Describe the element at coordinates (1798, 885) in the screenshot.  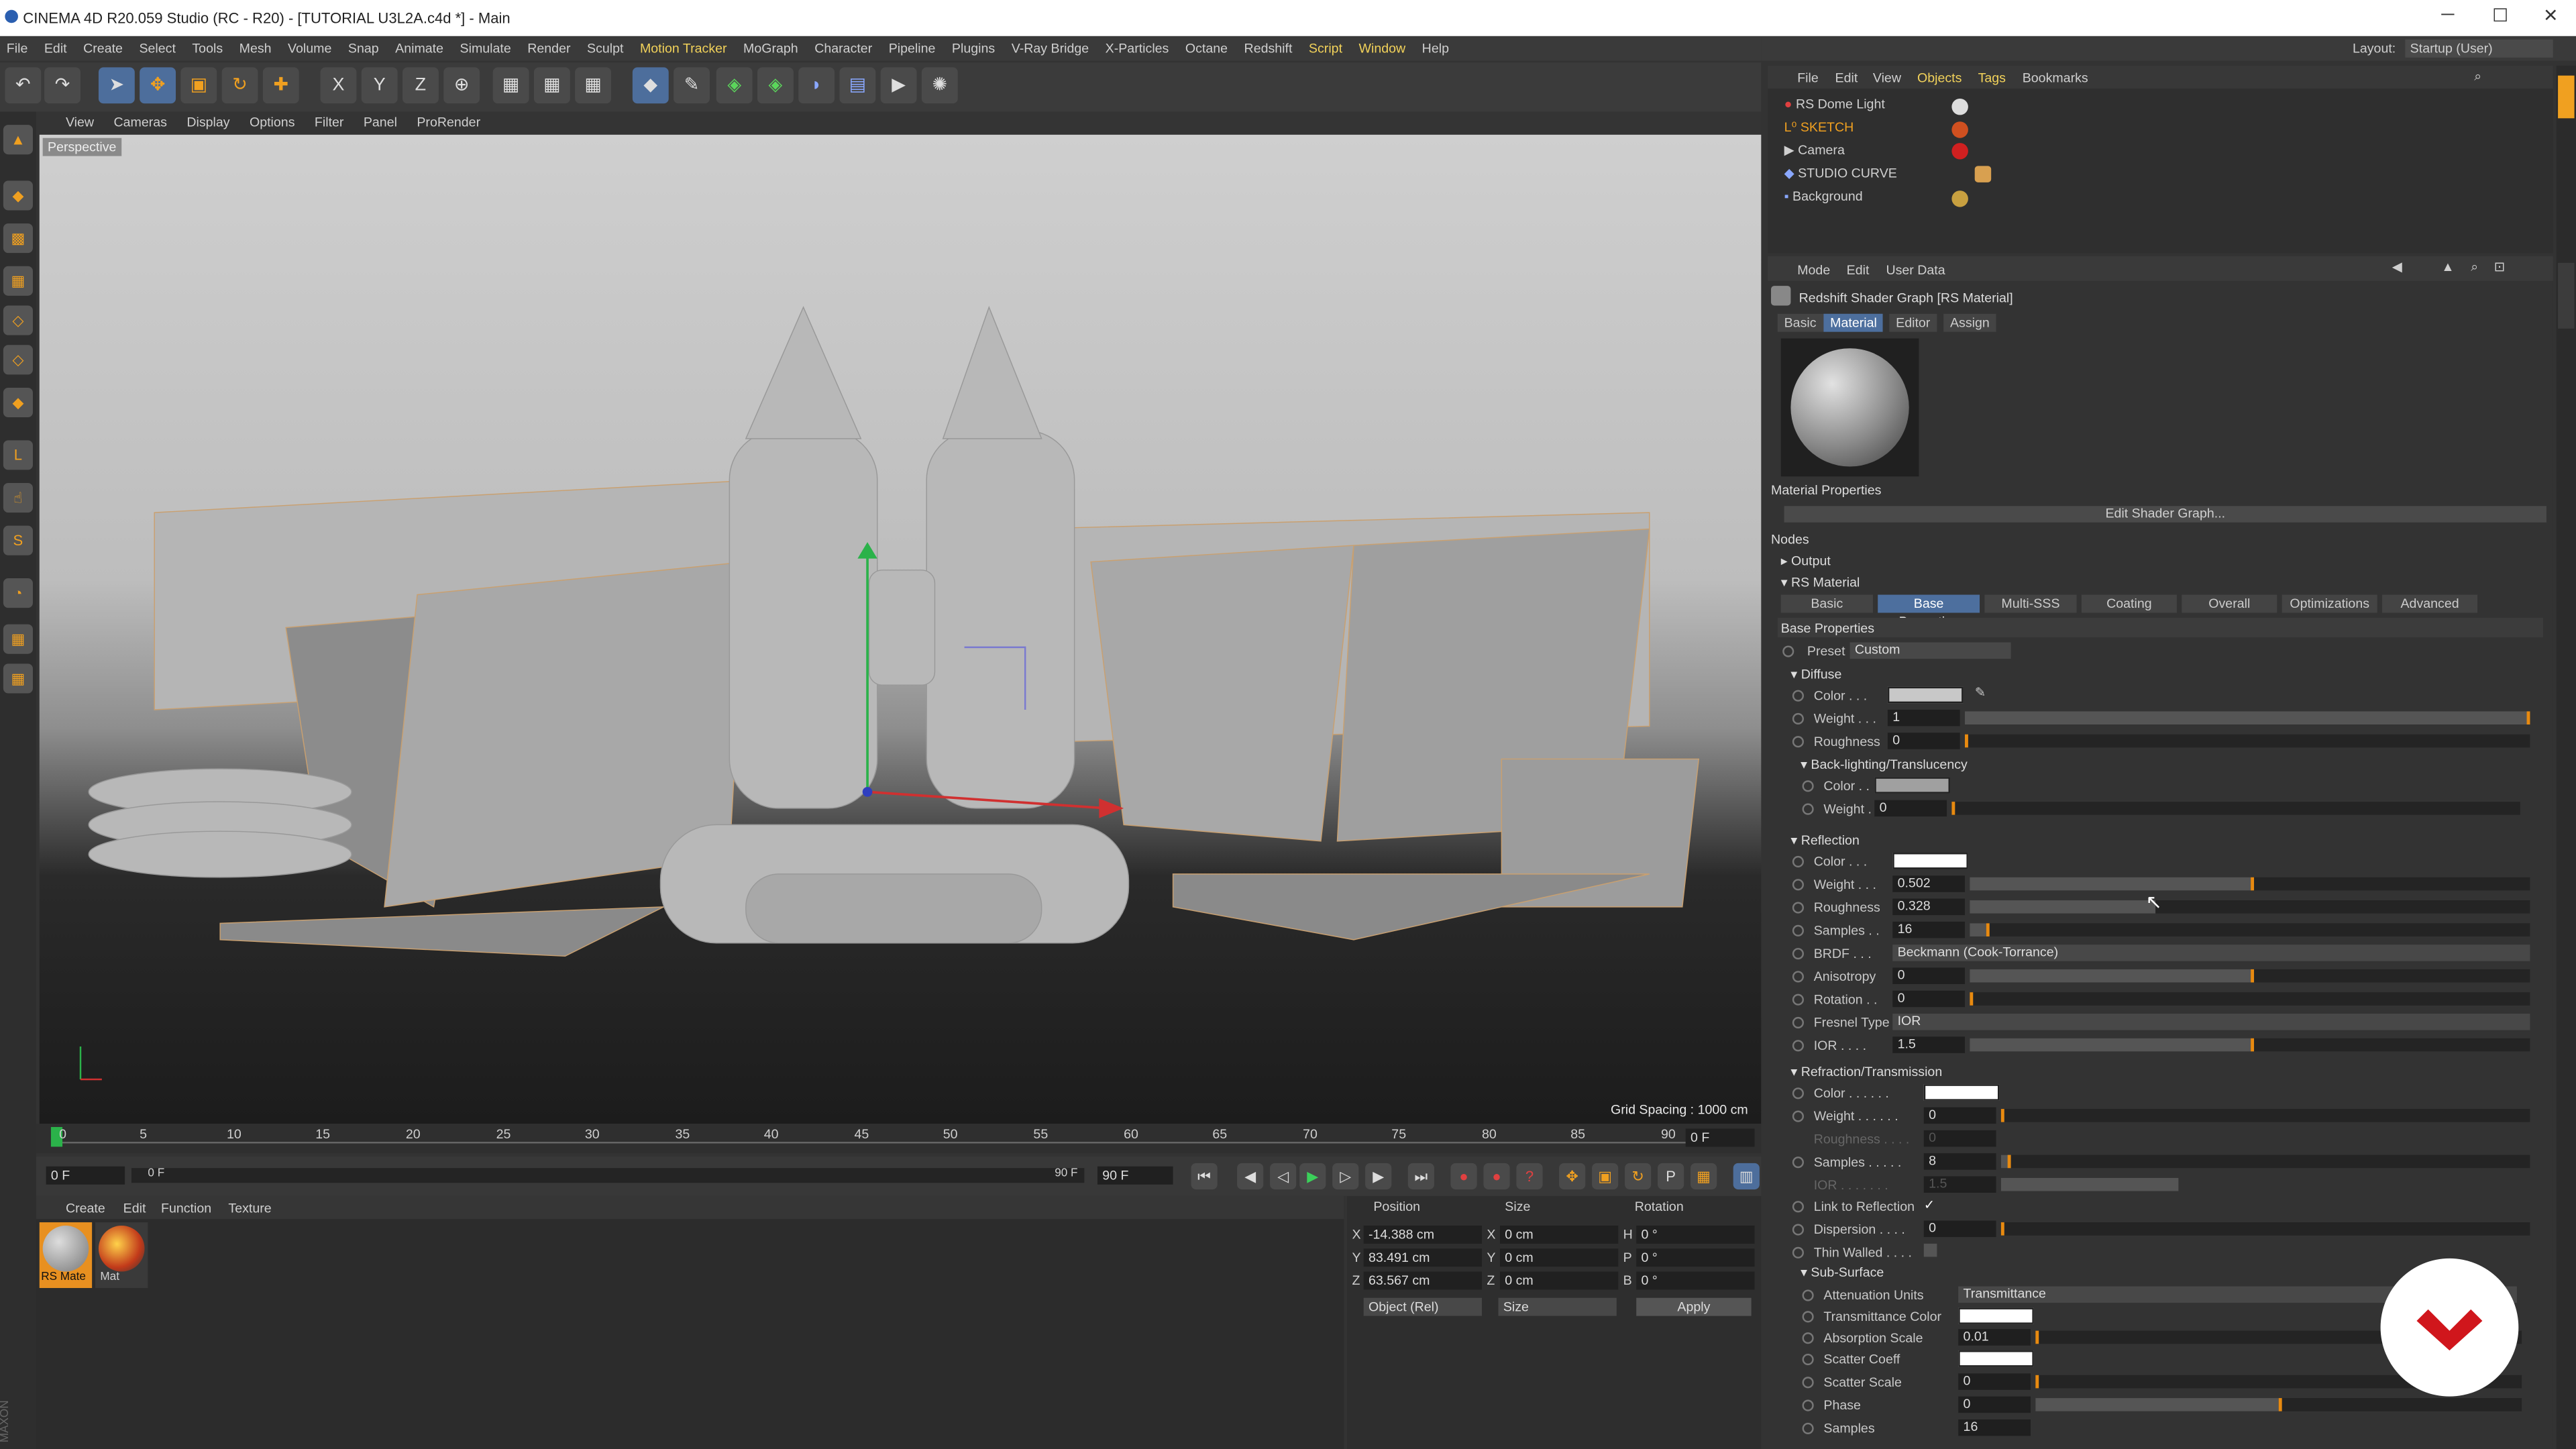
I see `refl-weight-anim-icon` at that location.